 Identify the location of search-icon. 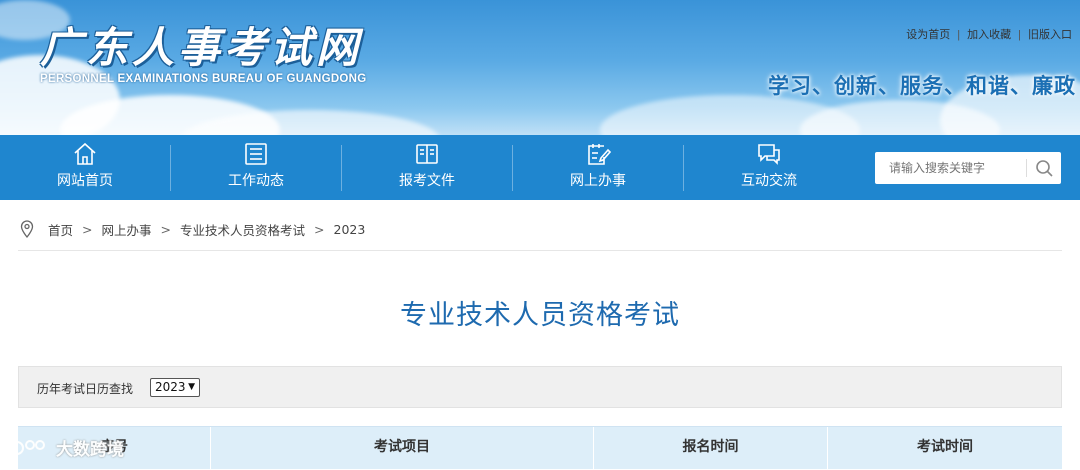
(1044, 168).